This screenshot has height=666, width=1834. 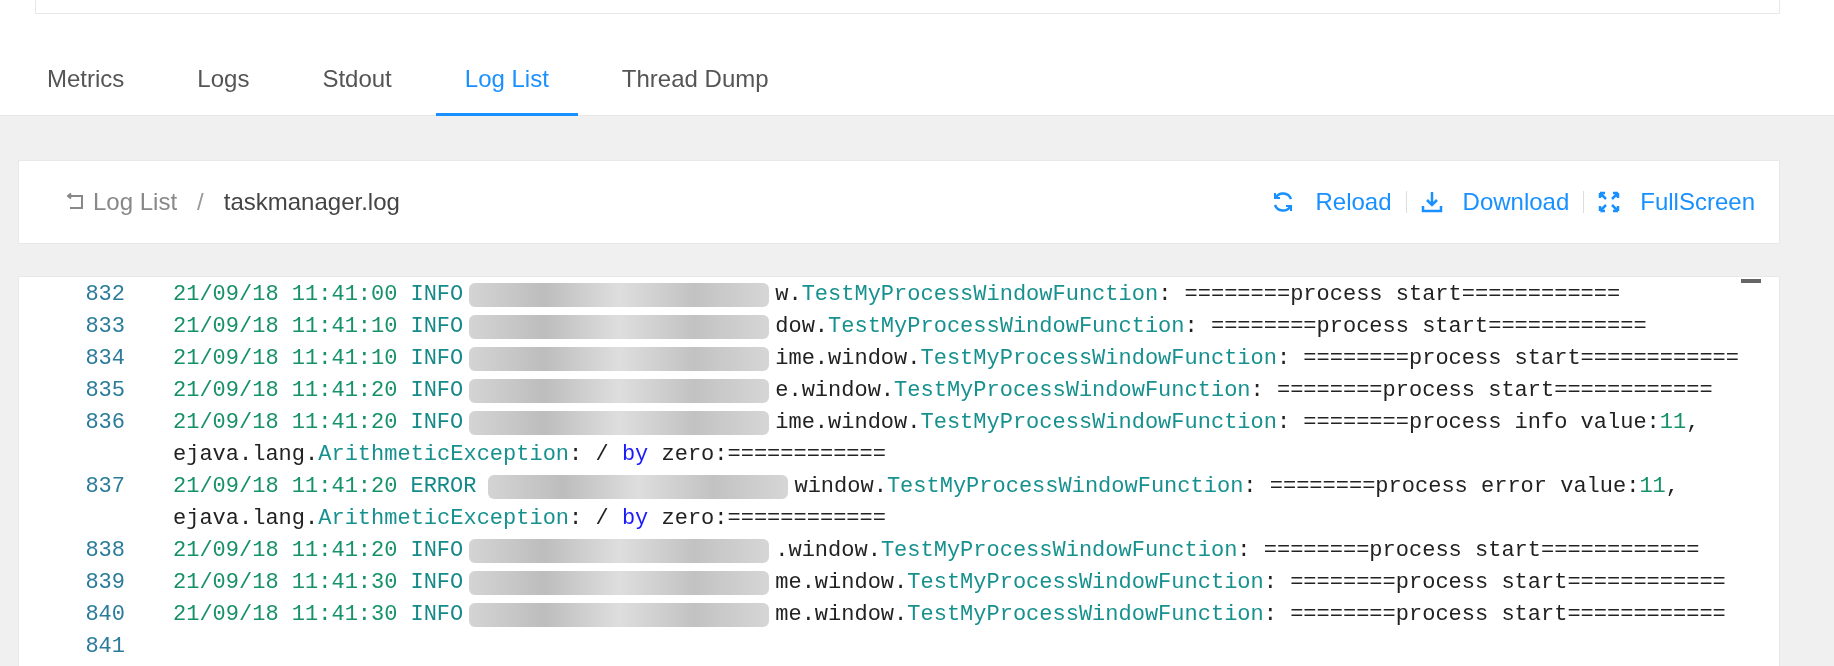 I want to click on log-source: w., so click(x=788, y=295).